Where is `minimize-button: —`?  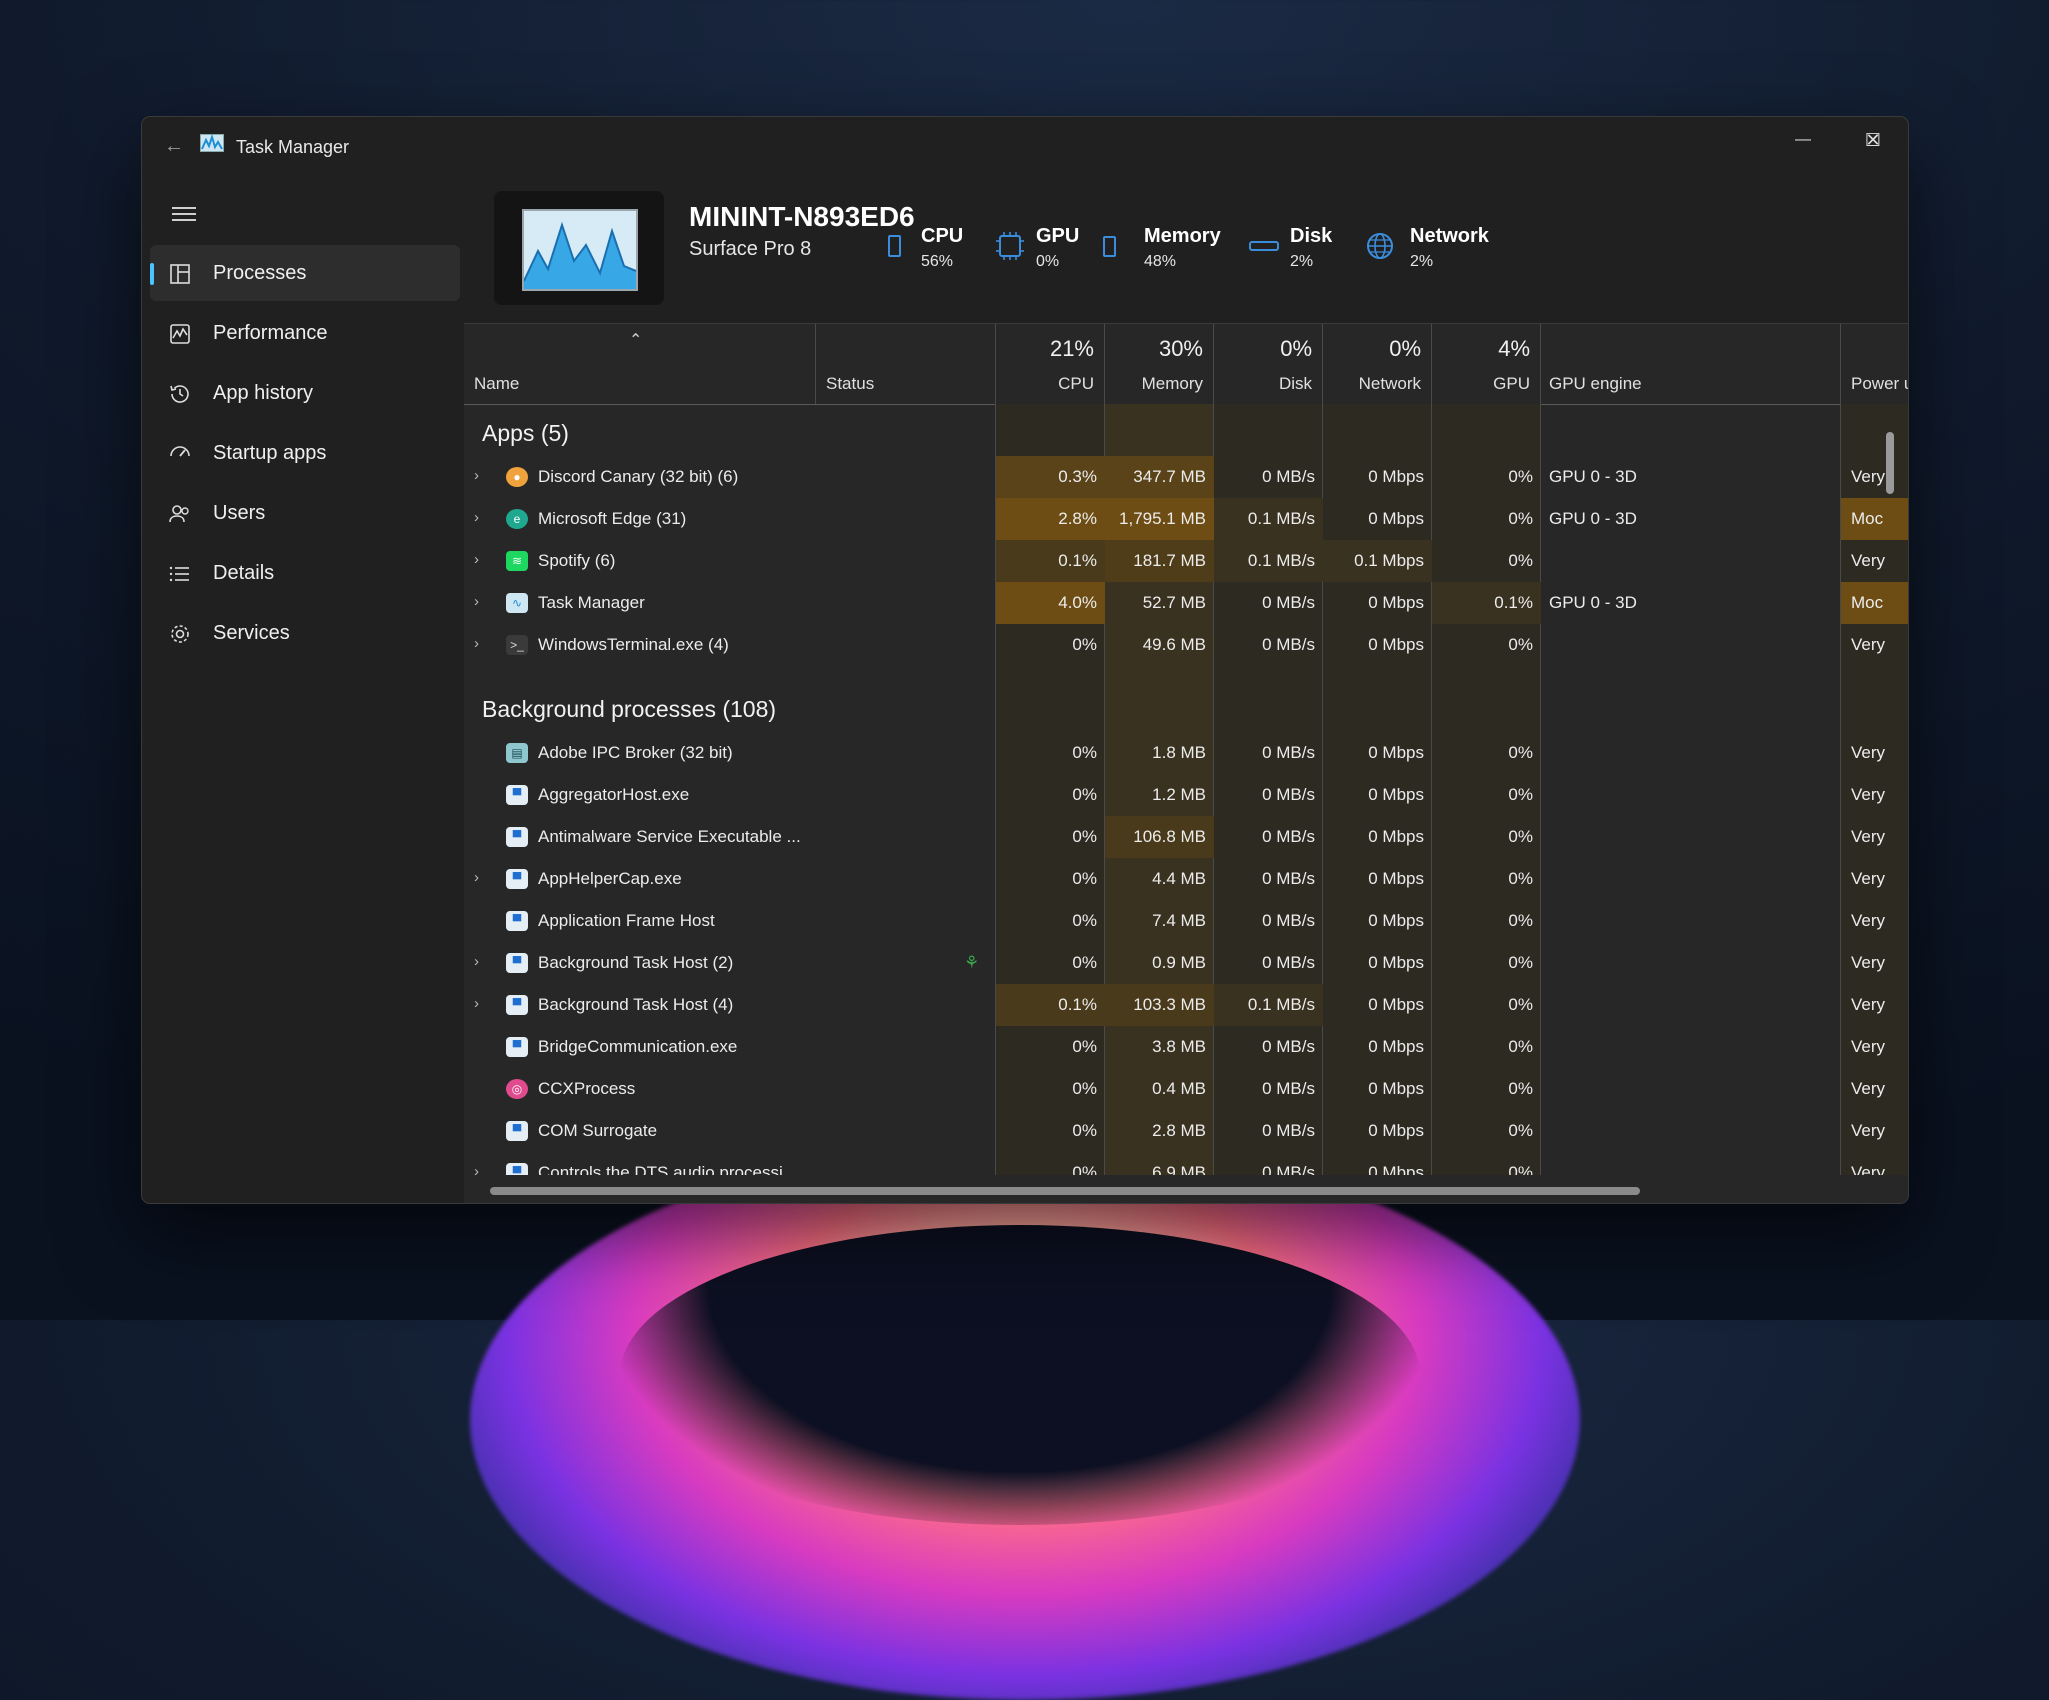 minimize-button: — is located at coordinates (1803, 140).